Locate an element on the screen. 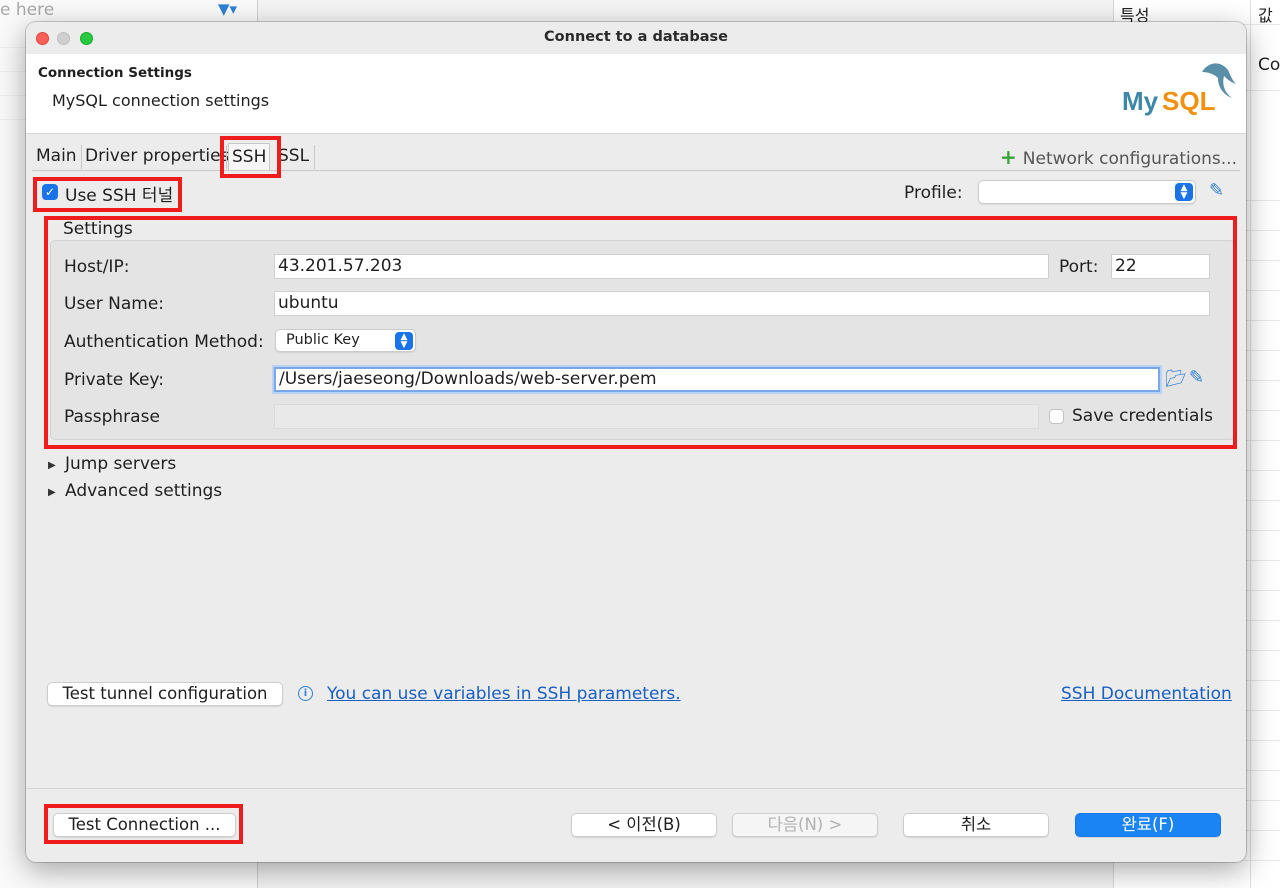  window-title: Connect to a database is located at coordinates (636, 37).